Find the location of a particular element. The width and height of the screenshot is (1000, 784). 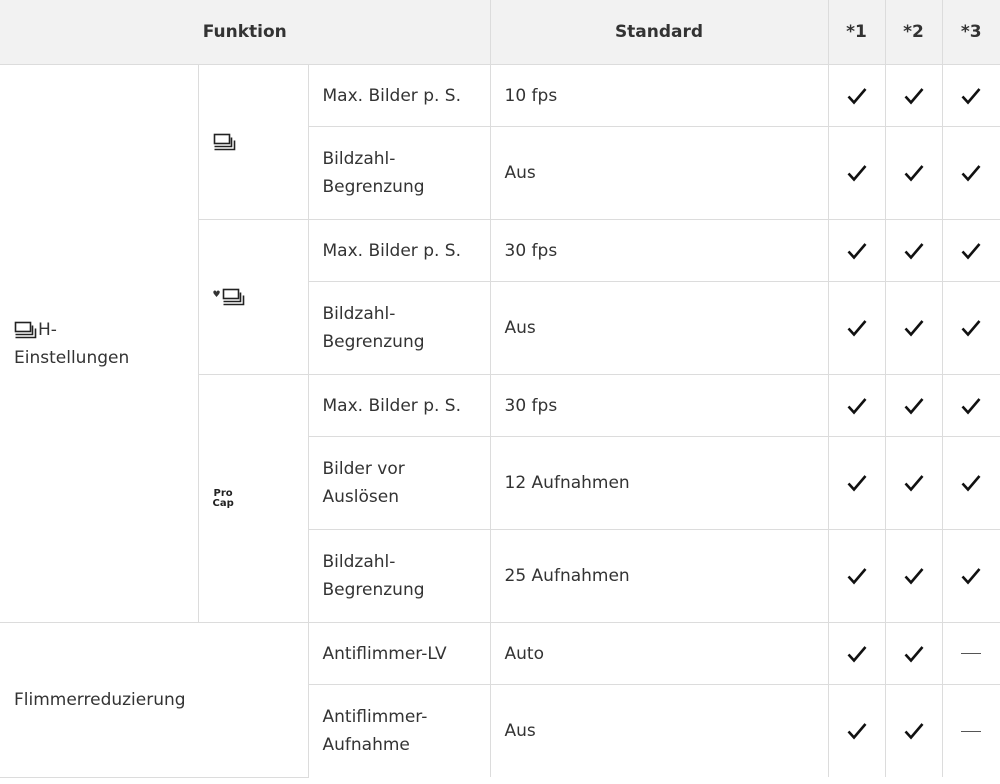

setting-name: Antiflimmer-LV is located at coordinates (399, 653).